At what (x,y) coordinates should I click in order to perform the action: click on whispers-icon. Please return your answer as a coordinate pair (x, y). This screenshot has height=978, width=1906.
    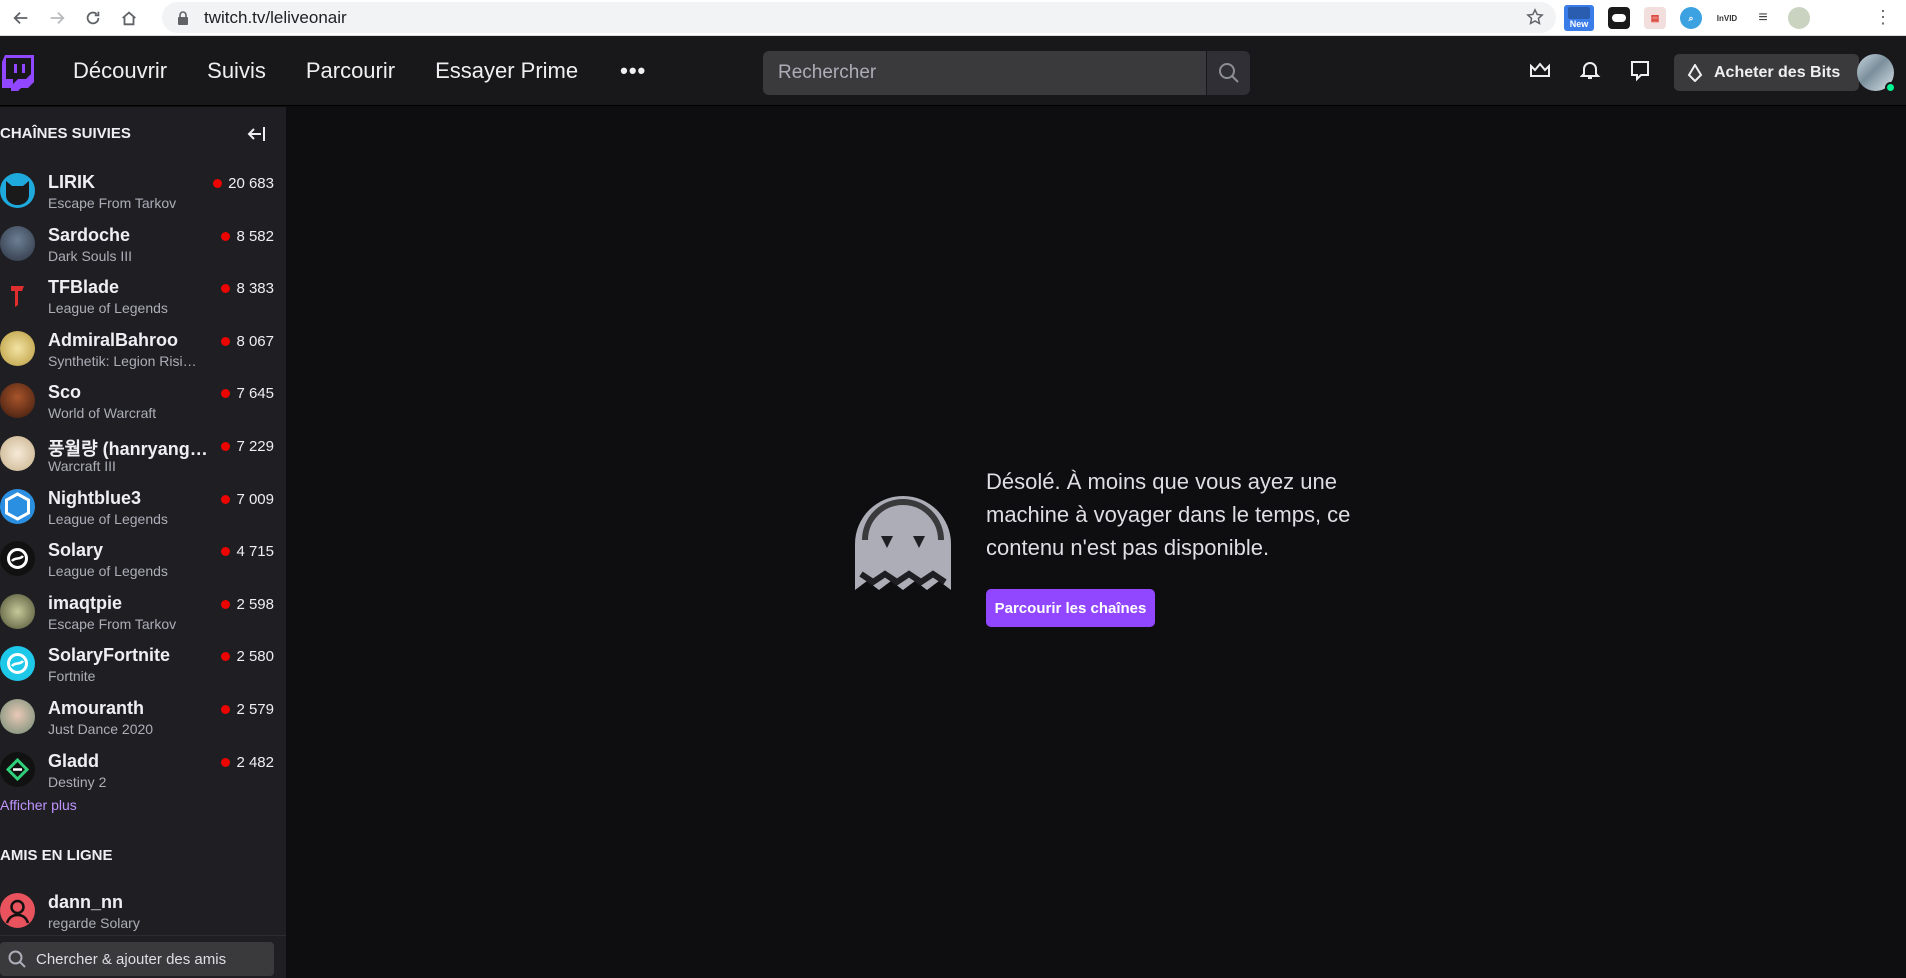
    Looking at the image, I should click on (1640, 70).